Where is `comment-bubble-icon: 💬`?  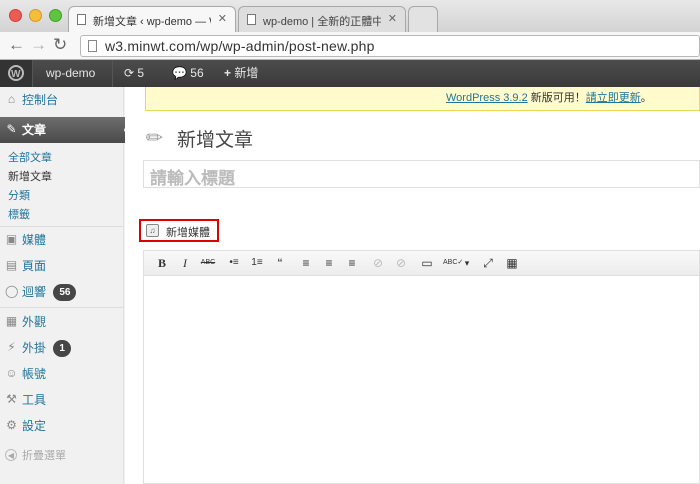
comment-bubble-icon: 💬 is located at coordinates (179, 73).